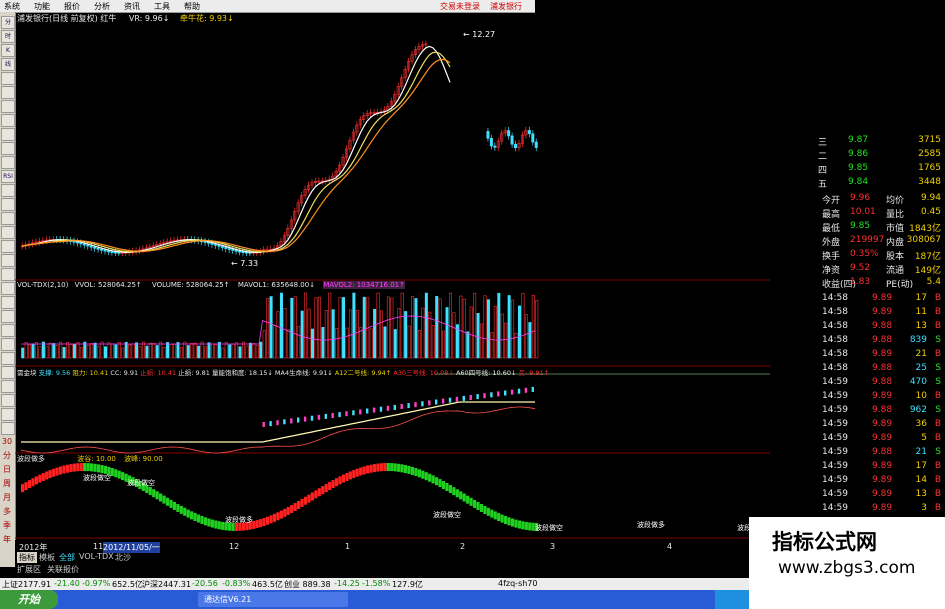 This screenshot has width=945, height=609. I want to click on candle-body, so click(212, 244).